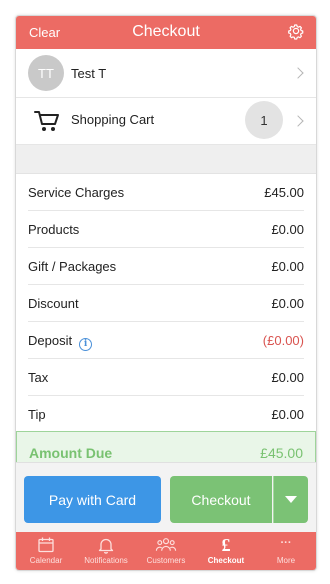  Describe the element at coordinates (72, 266) in the screenshot. I see `summary-label: Gift / Packages` at that location.